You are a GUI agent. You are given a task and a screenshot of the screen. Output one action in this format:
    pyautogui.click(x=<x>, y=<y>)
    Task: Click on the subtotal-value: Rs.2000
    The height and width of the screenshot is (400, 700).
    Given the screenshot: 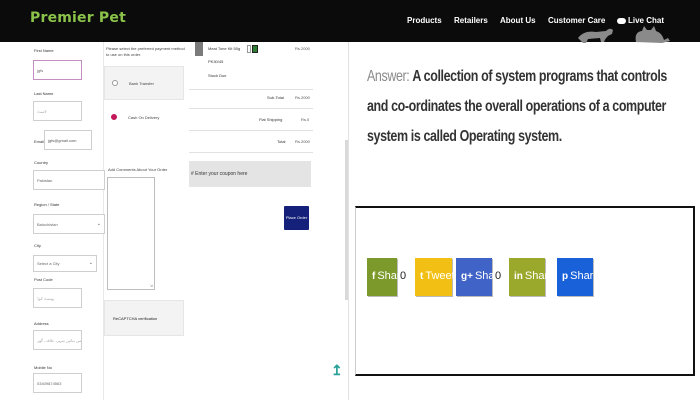 What is the action you would take?
    pyautogui.click(x=302, y=97)
    